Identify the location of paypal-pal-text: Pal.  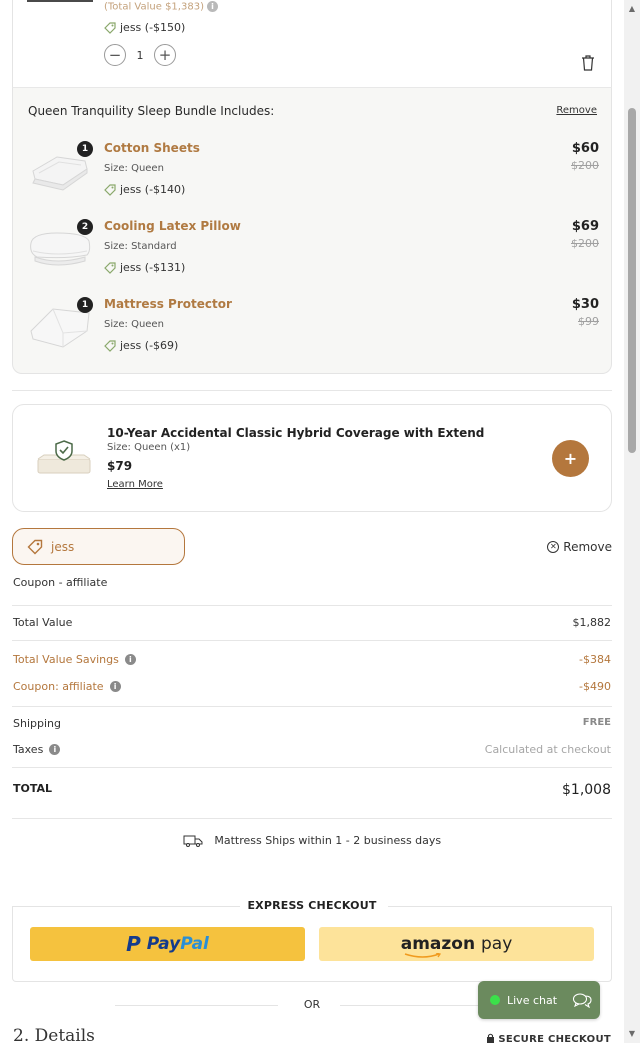
(194, 944).